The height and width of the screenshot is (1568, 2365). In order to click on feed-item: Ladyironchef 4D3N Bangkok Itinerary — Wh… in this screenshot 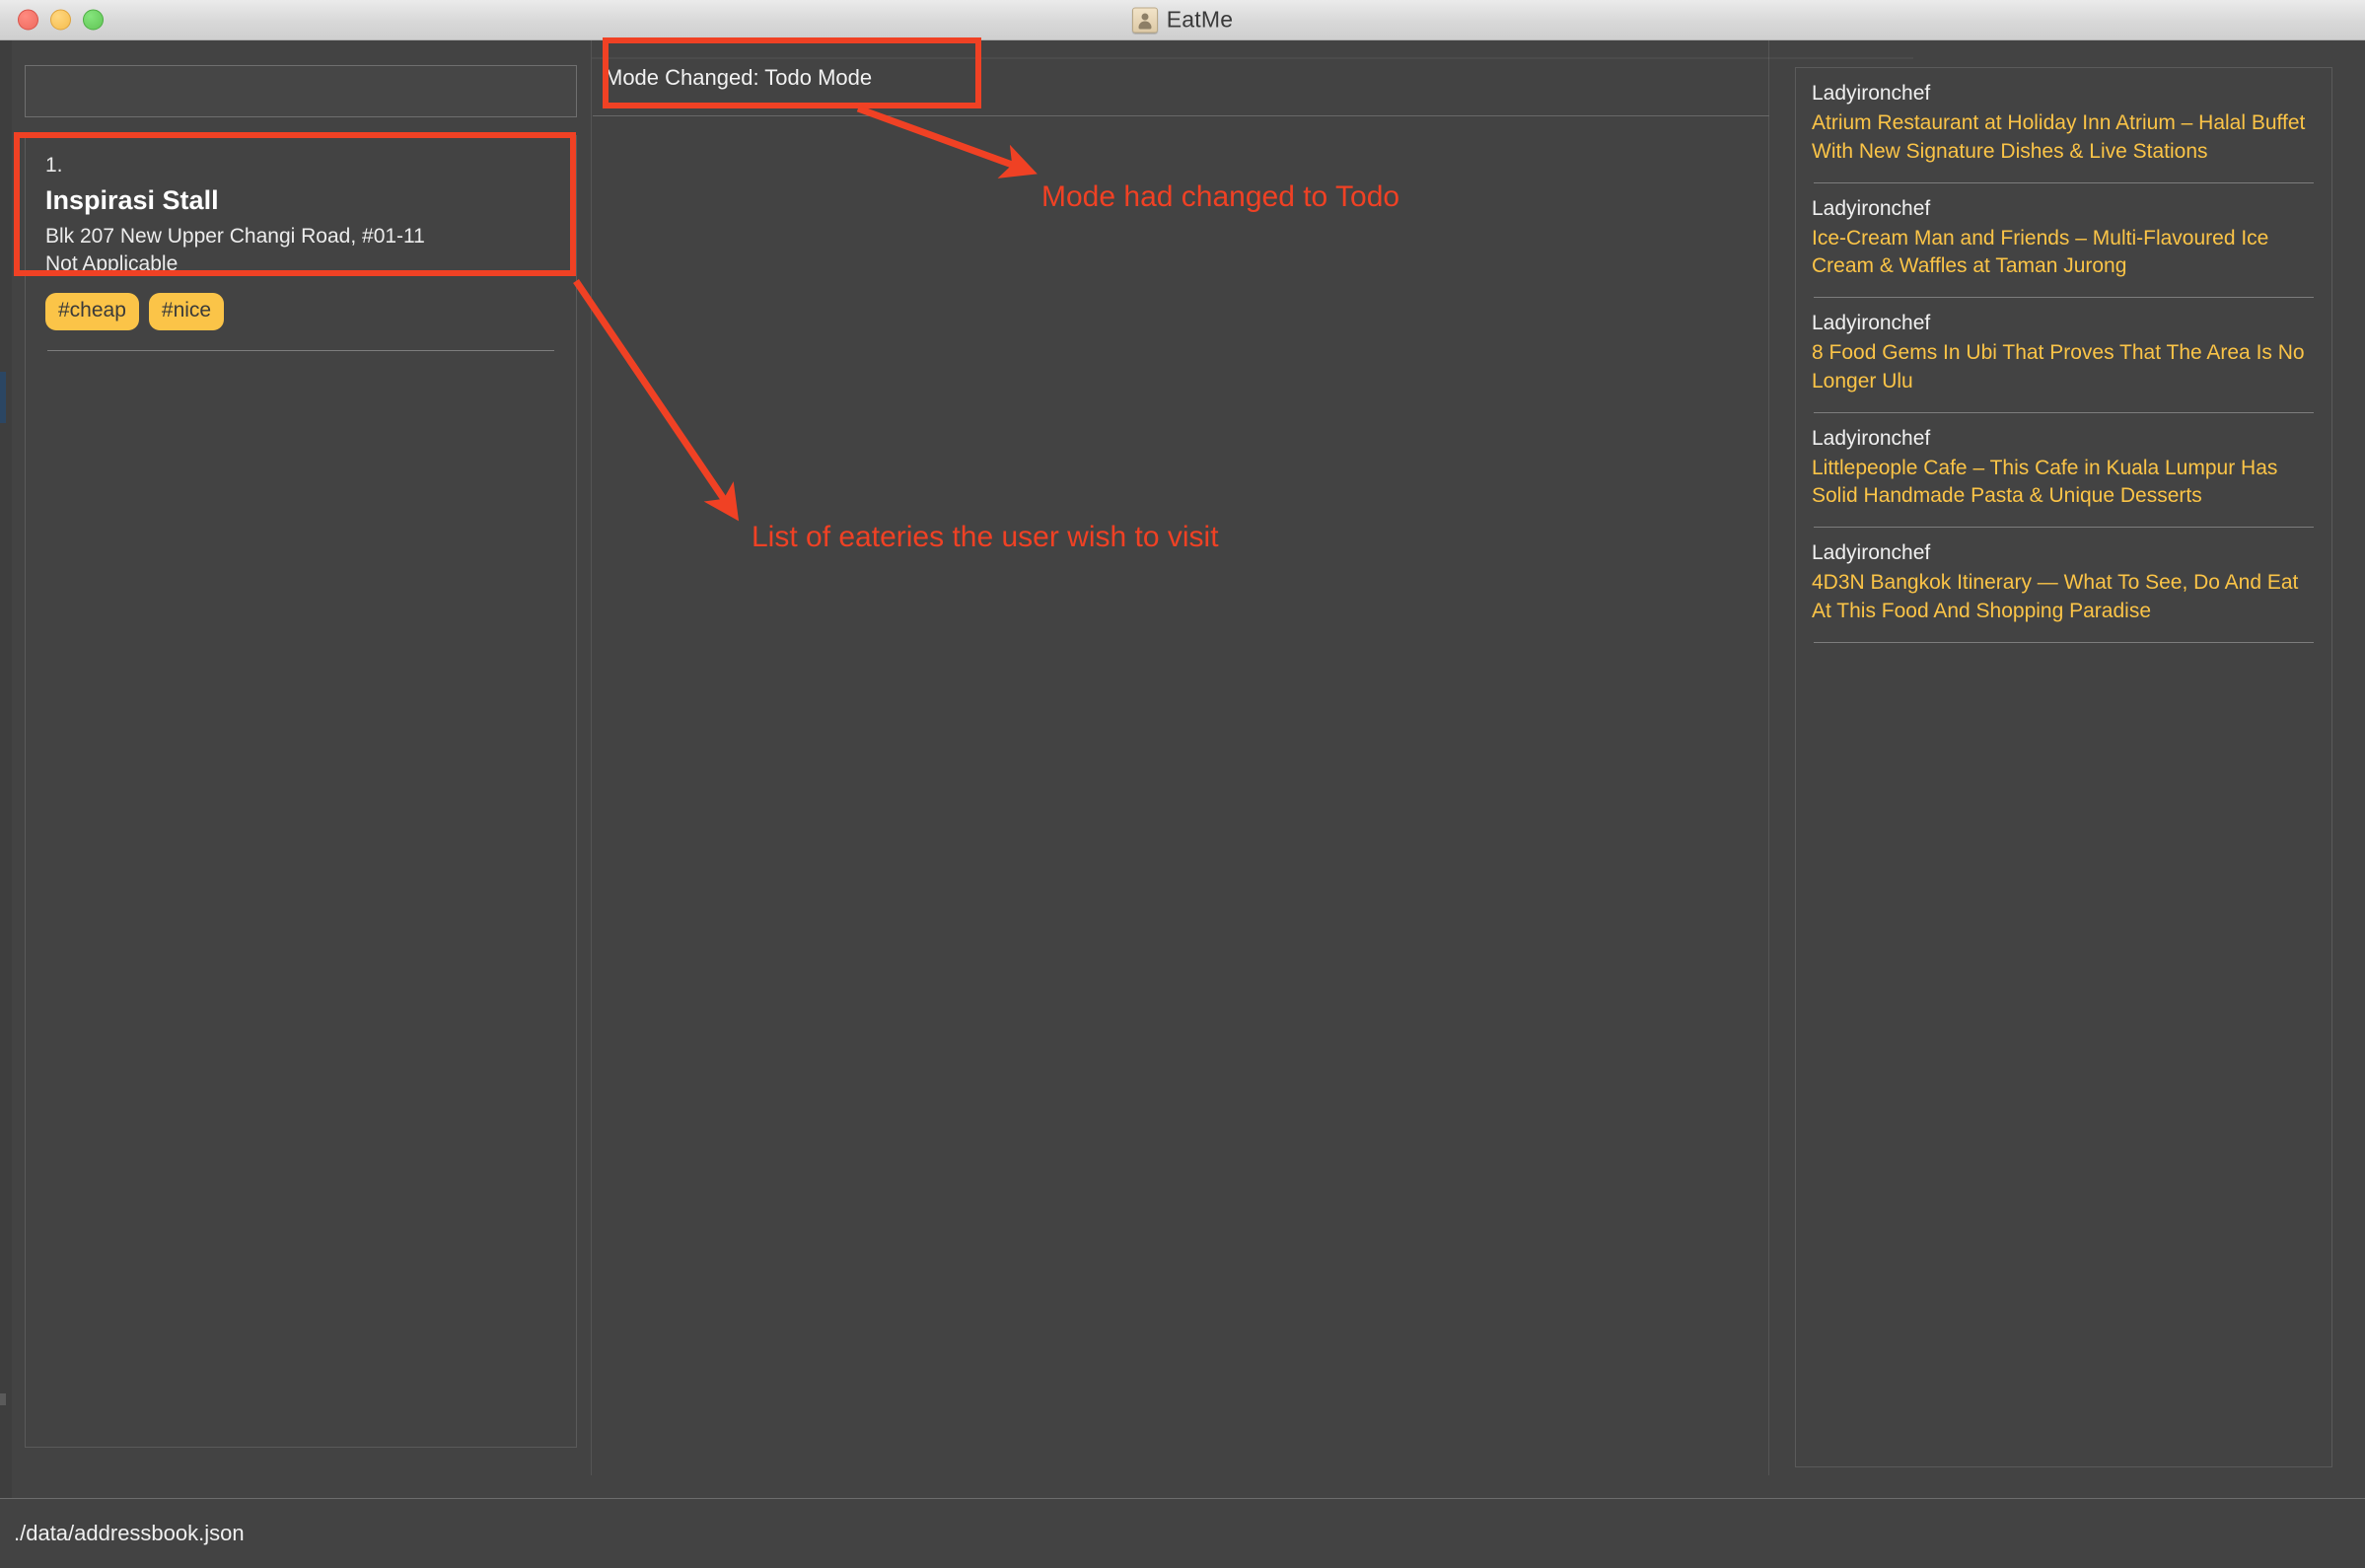, I will do `click(2063, 585)`.